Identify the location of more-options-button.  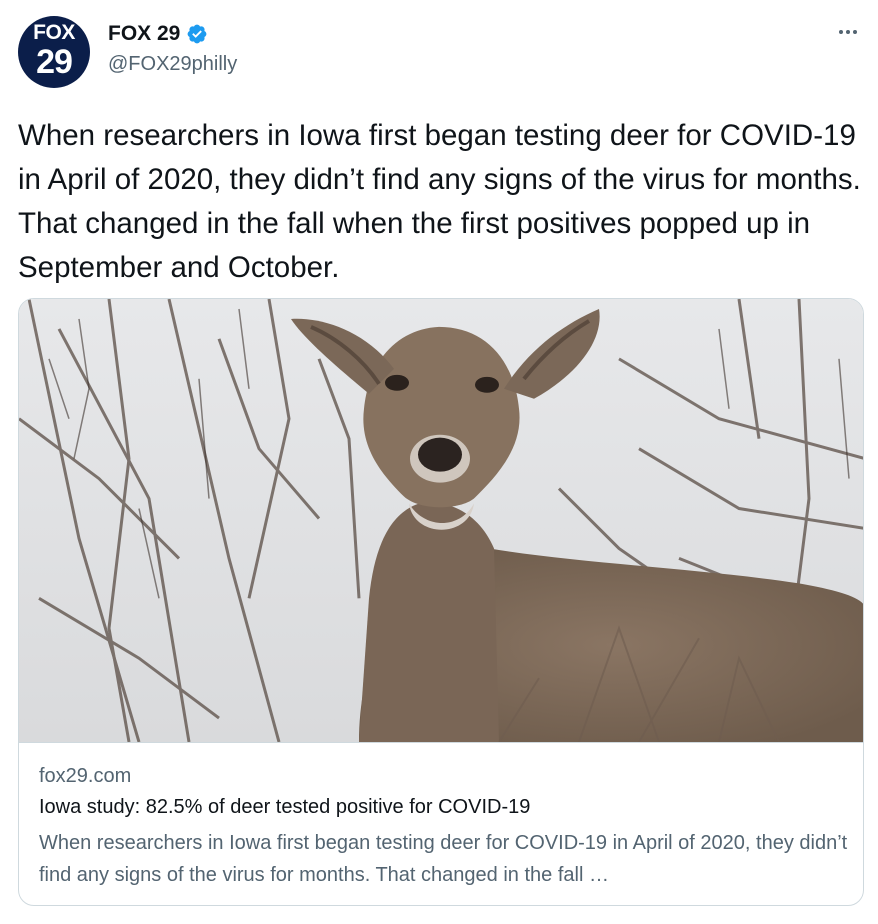
(848, 32).